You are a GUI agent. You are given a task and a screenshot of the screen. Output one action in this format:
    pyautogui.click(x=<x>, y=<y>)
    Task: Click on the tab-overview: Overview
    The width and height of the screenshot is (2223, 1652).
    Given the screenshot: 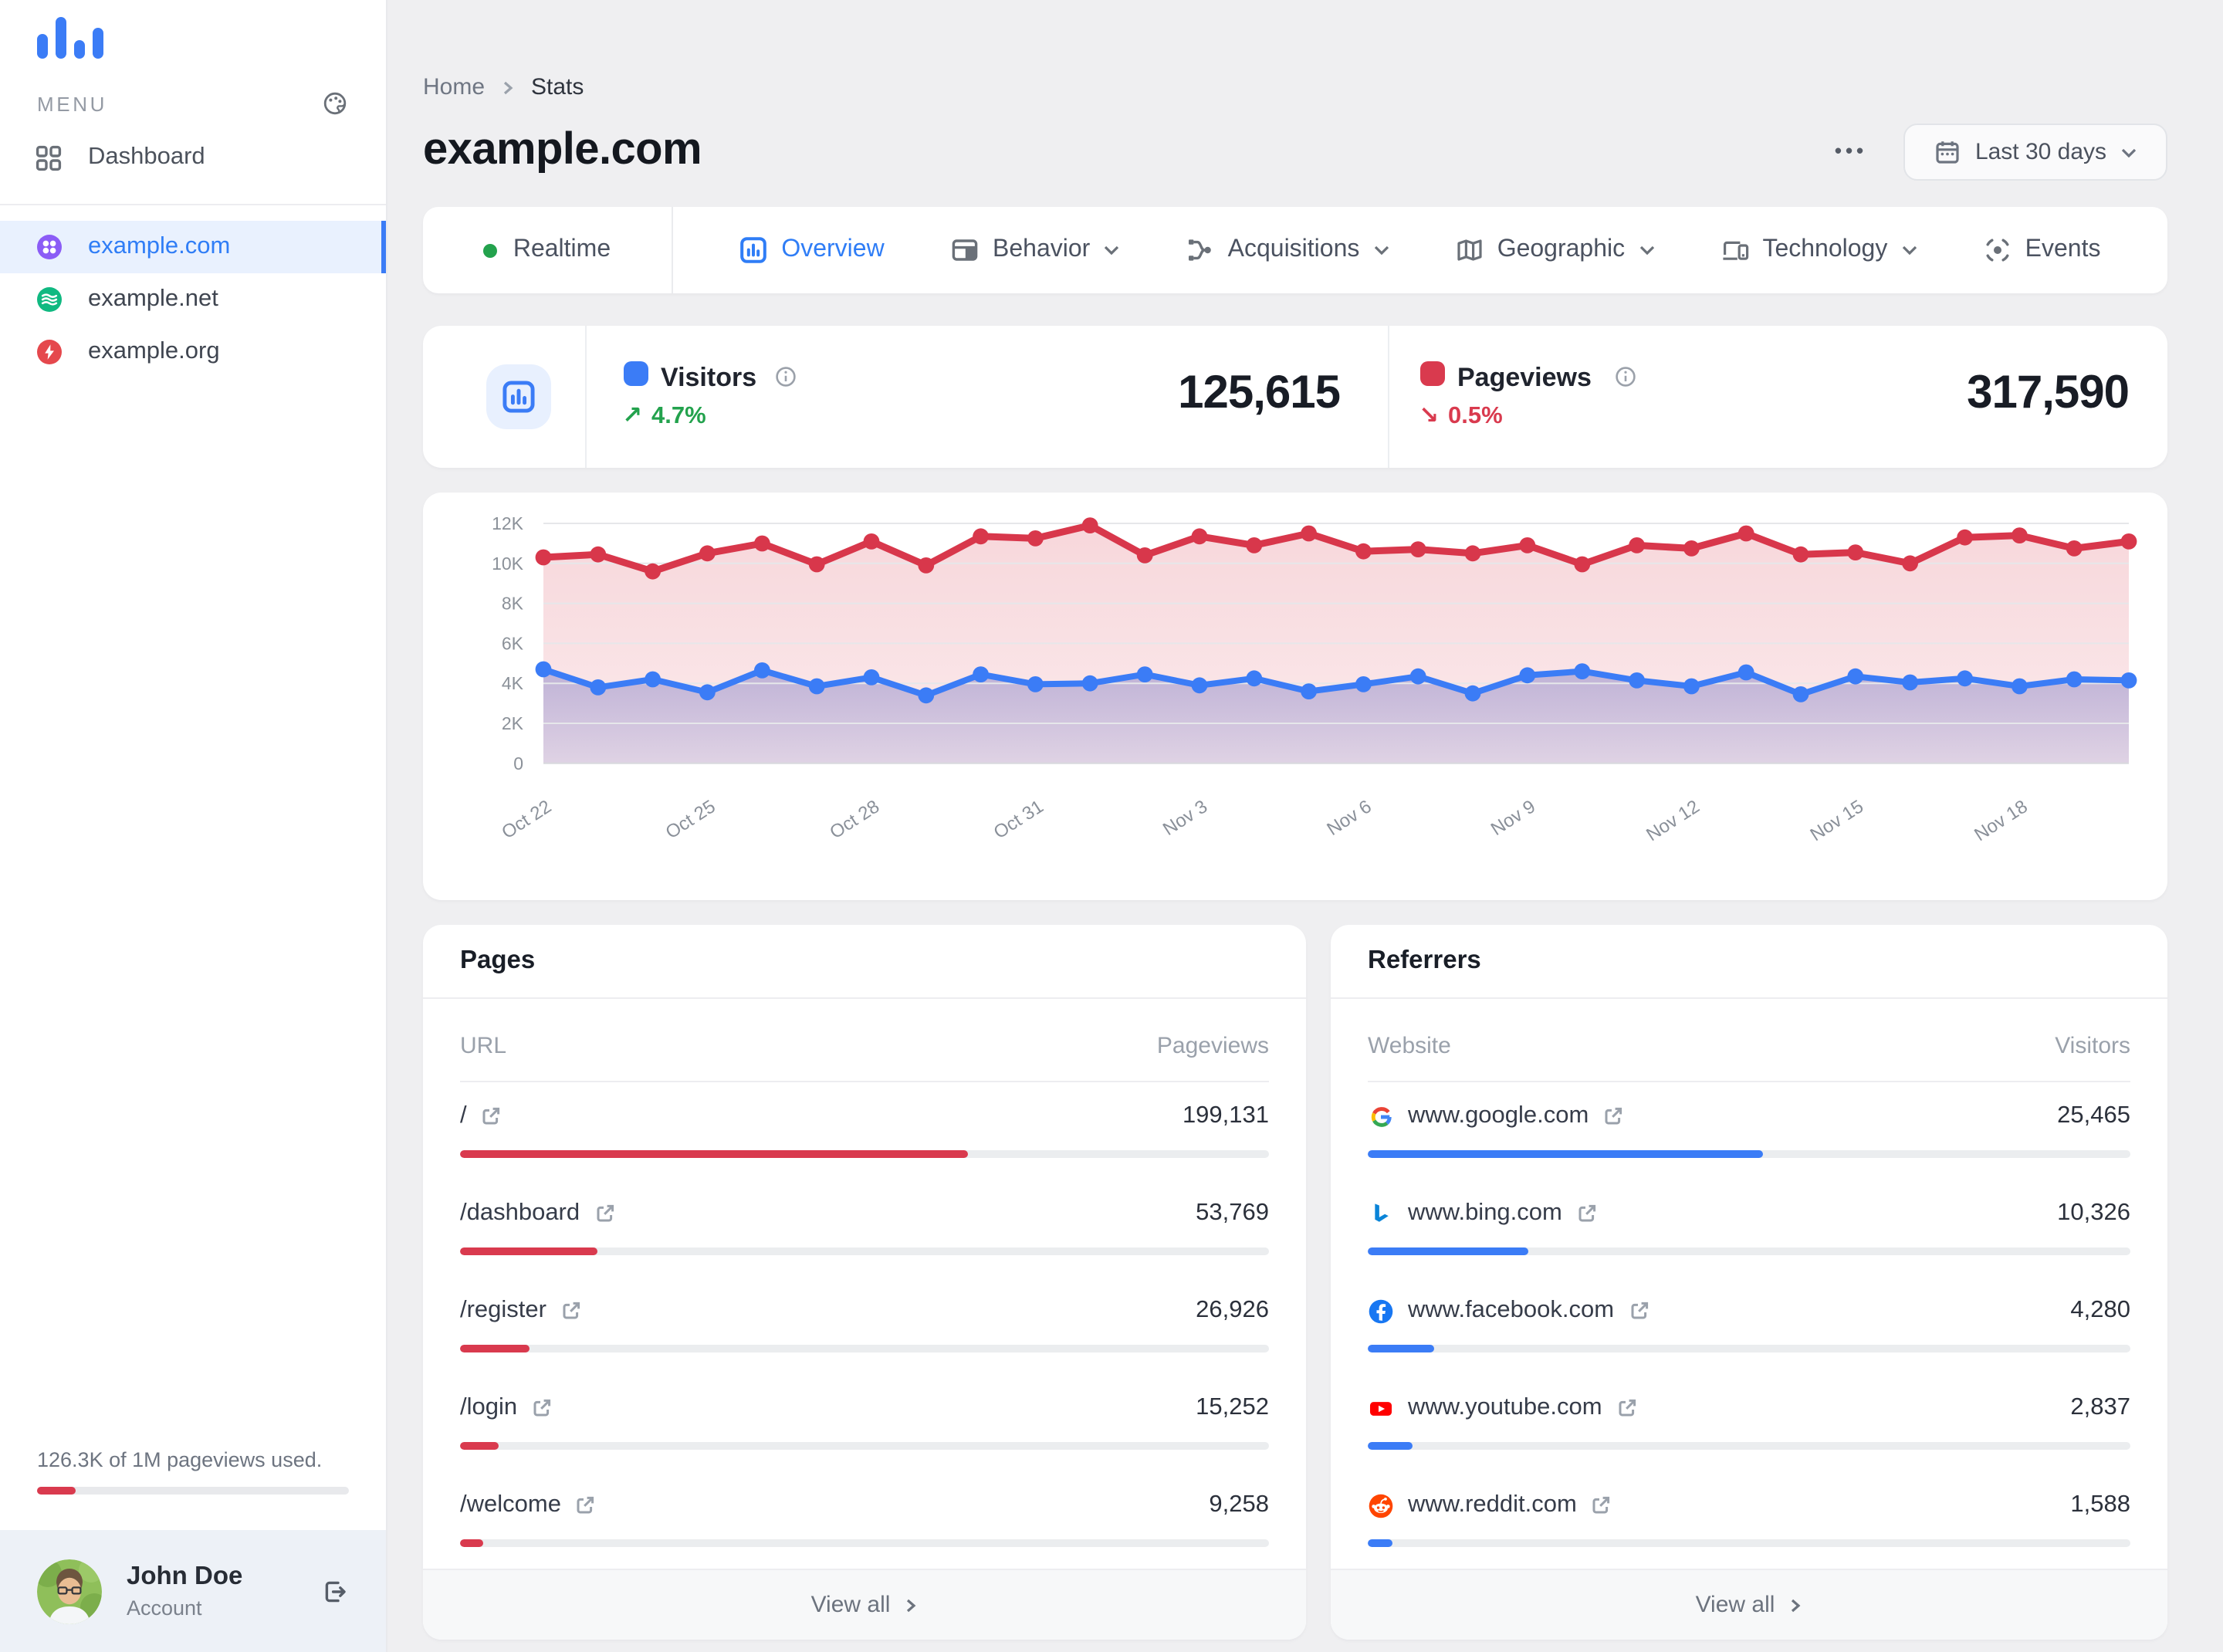 What is the action you would take?
    pyautogui.click(x=812, y=250)
    